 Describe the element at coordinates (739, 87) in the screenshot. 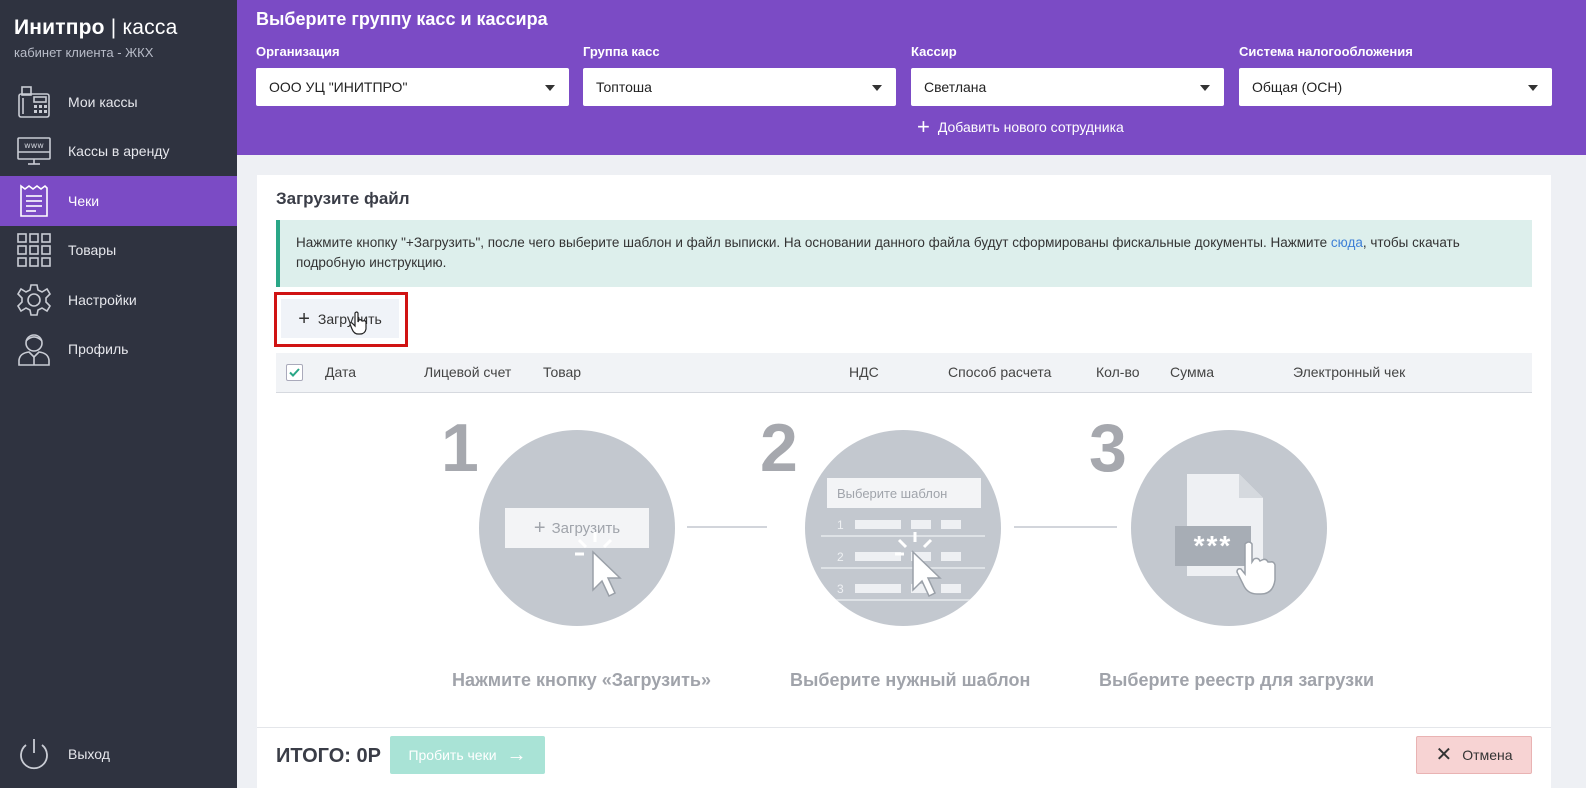

I see `register-group-select: Топтоша` at that location.